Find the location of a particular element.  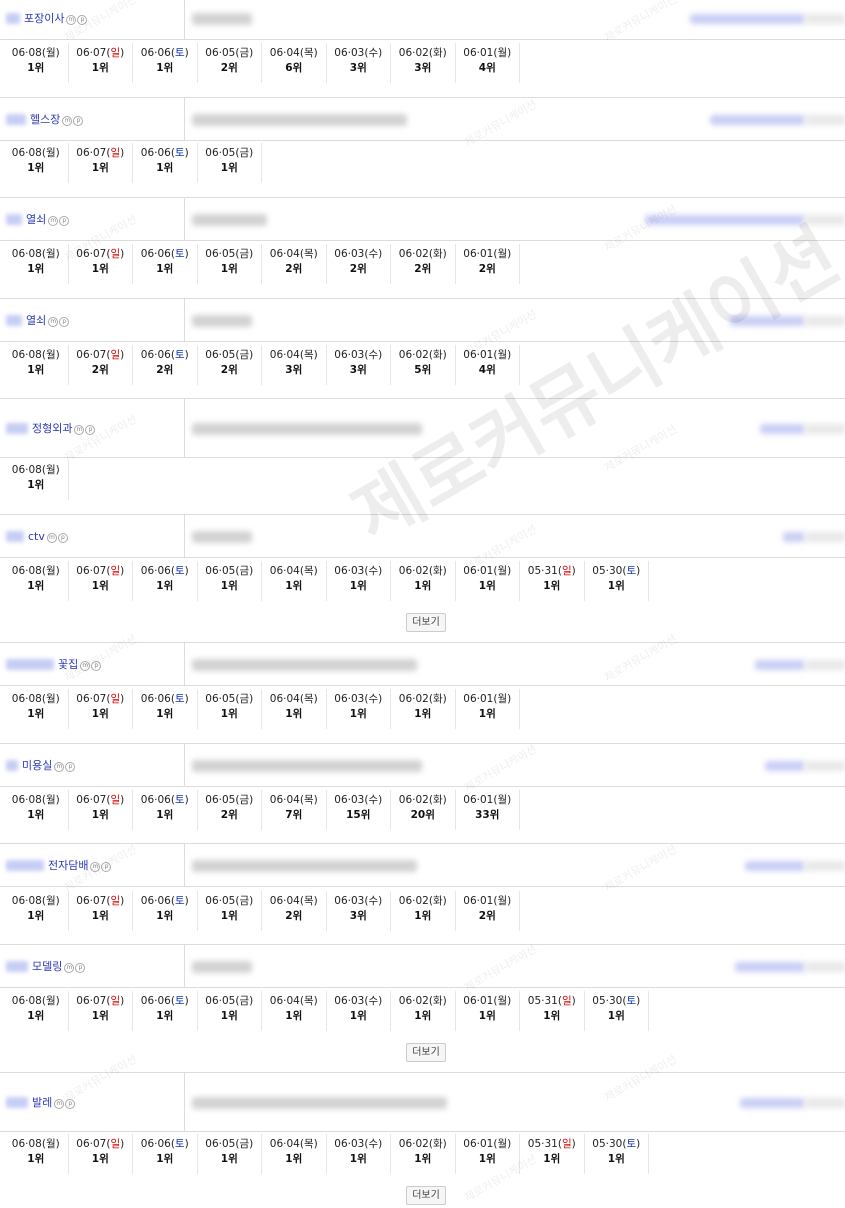

masked-url is located at coordinates (299, 120).